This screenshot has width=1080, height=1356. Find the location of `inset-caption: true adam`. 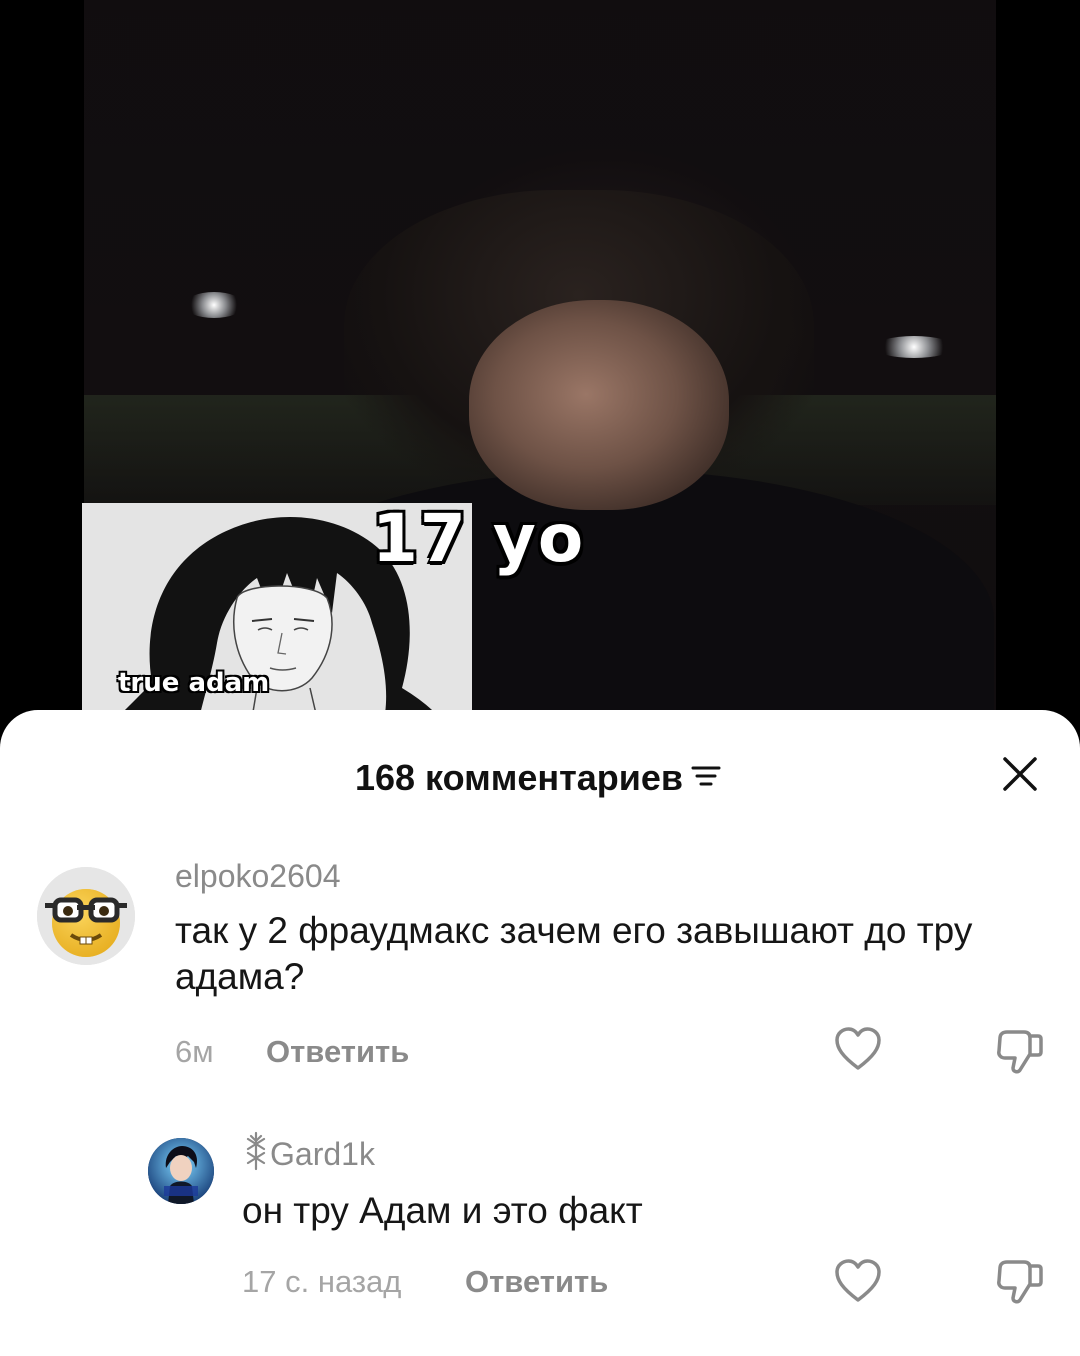

inset-caption: true adam is located at coordinates (194, 683).